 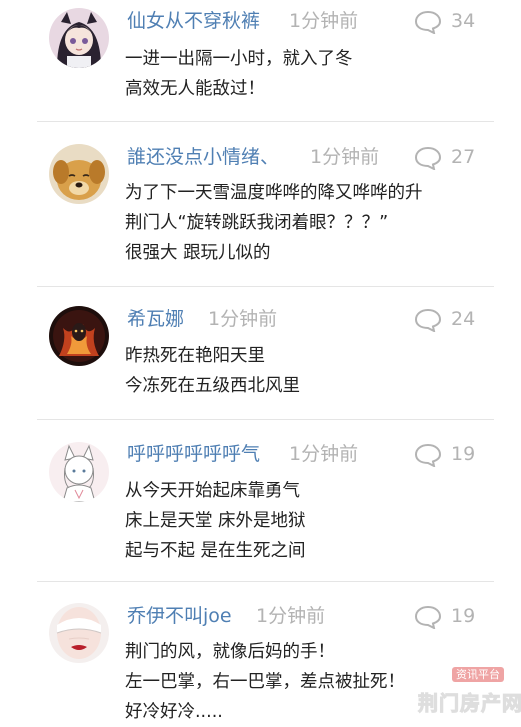 I want to click on comment-text-line: 起与不起 是在生死之间, so click(x=215, y=551).